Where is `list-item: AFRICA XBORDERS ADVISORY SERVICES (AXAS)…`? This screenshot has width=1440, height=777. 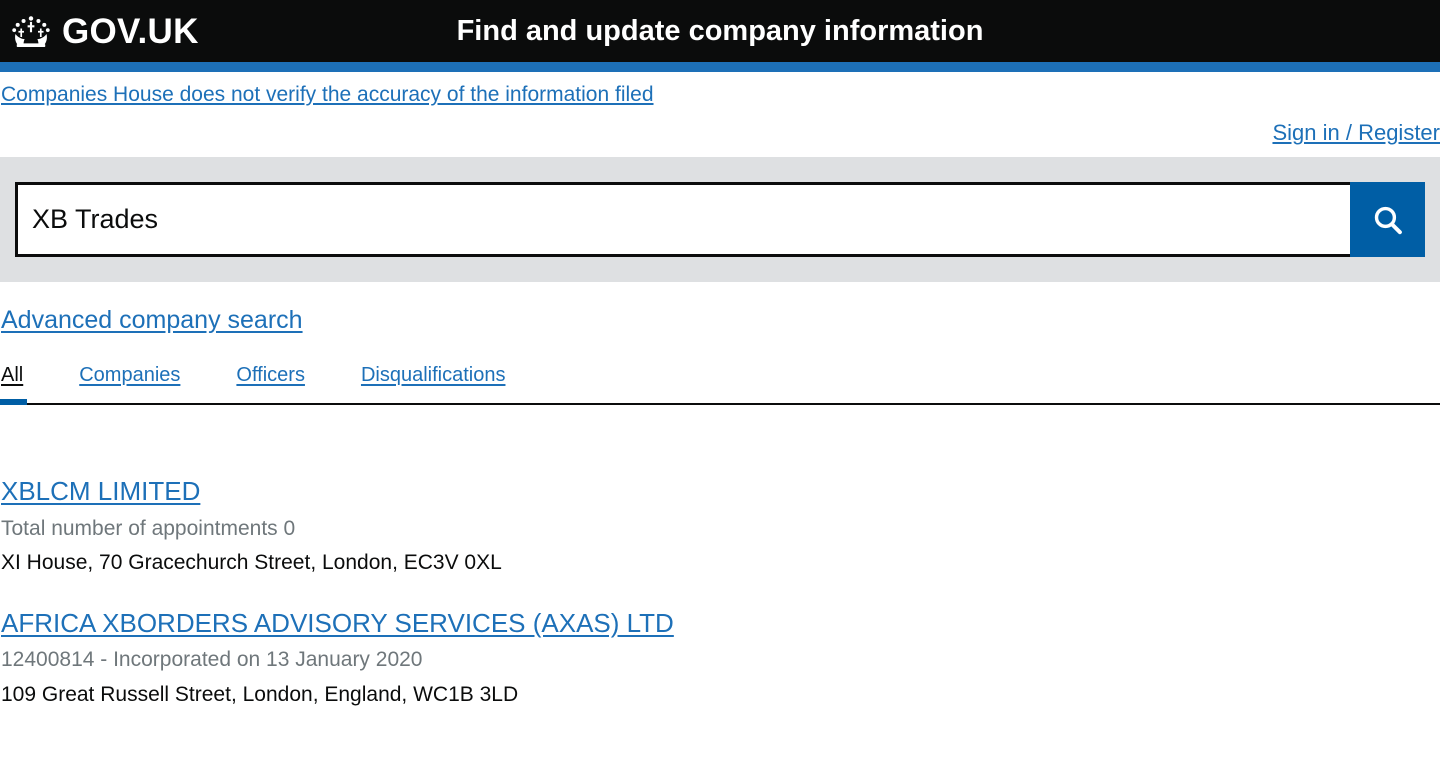
list-item: AFRICA XBORDERS ADVISORY SERVICES (AXAS)… is located at coordinates (720, 657).